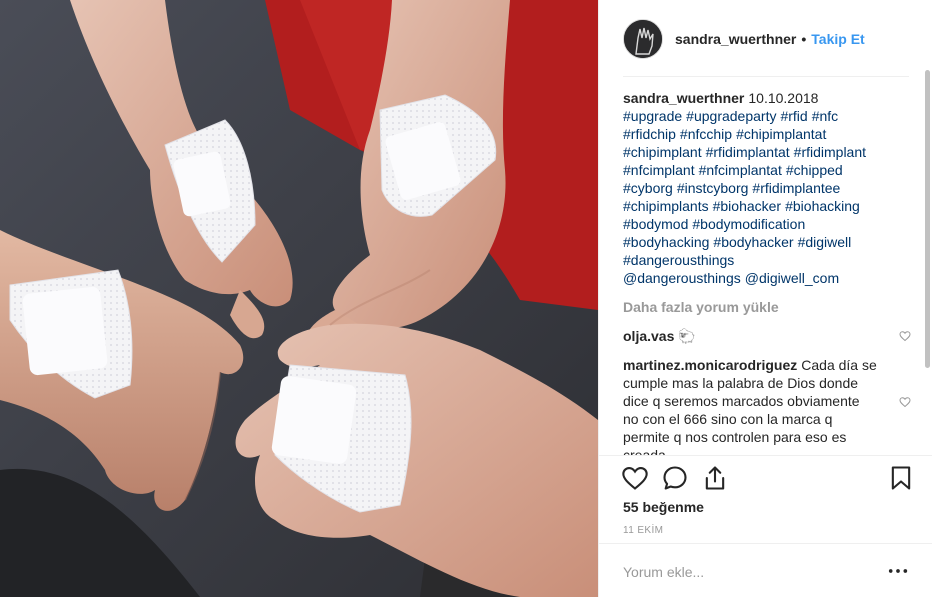  Describe the element at coordinates (663, 507) in the screenshot. I see `likes-count: 55 beğenme` at that location.